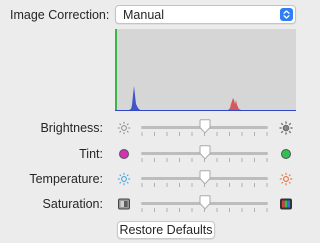 This screenshot has height=243, width=320. What do you see at coordinates (286, 128) in the screenshot?
I see `sun-bright-icon` at bounding box center [286, 128].